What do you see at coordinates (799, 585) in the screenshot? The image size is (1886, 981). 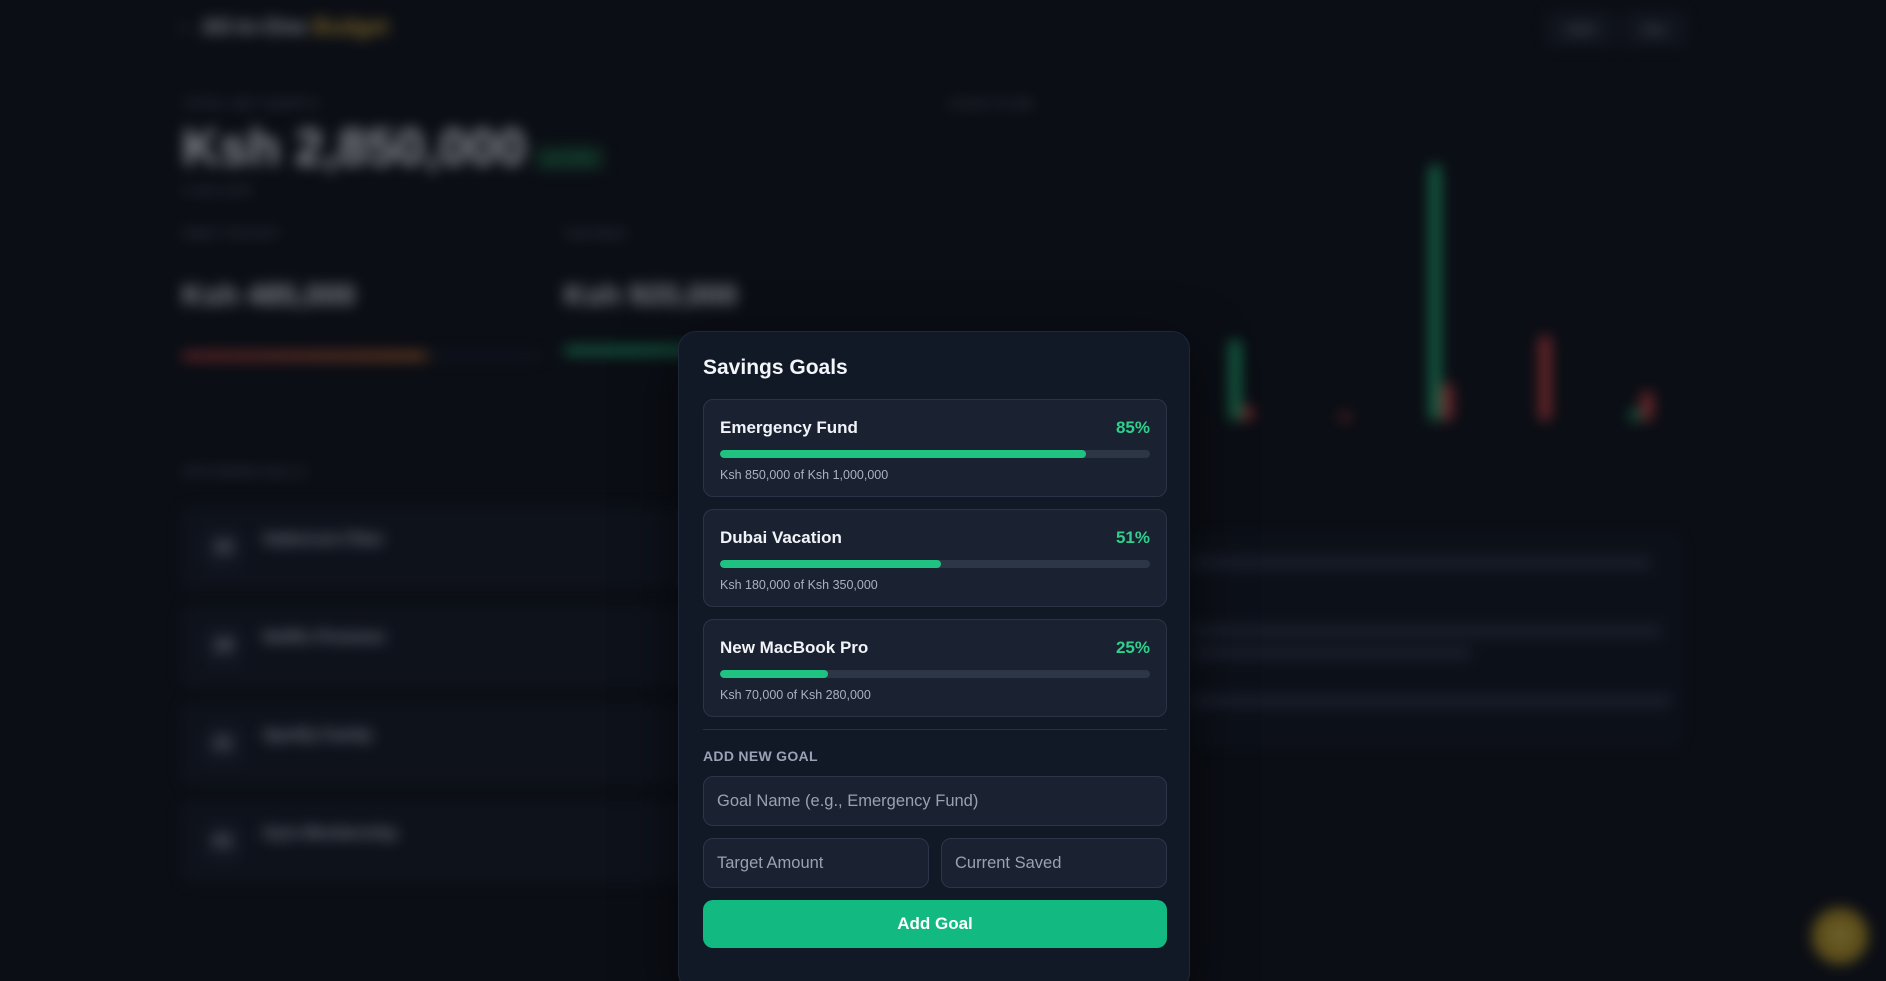 I see `goal-detail: Ksh 180,000 of Ksh 350,000` at bounding box center [799, 585].